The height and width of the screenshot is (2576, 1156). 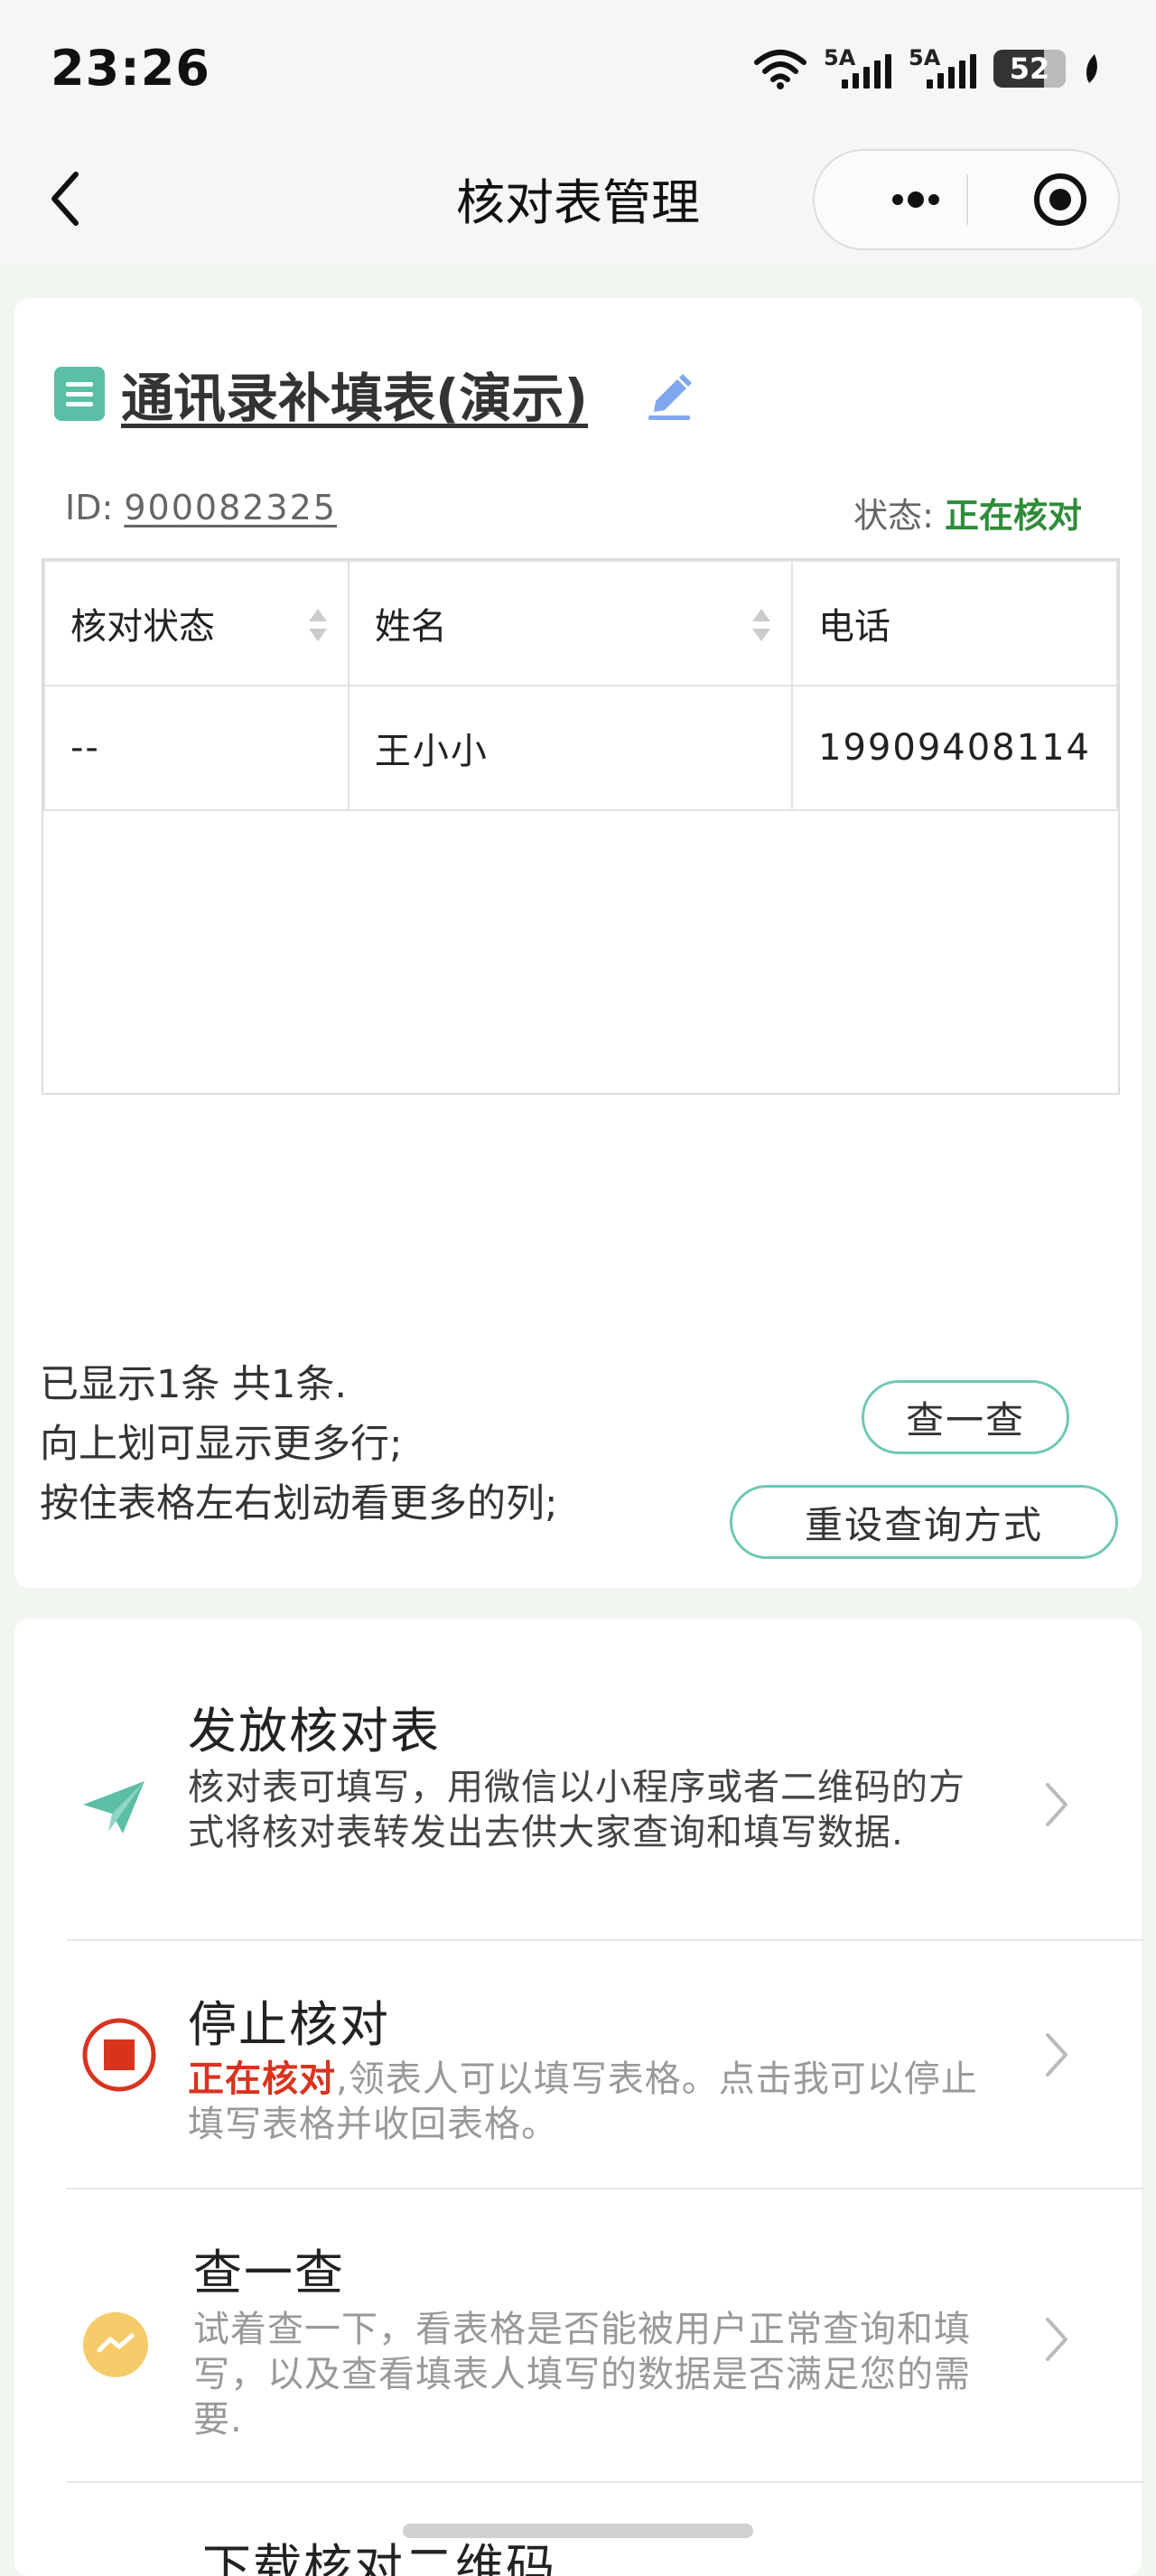 What do you see at coordinates (1013, 516) in the screenshot?
I see `sheet-status-value: 正在核对` at bounding box center [1013, 516].